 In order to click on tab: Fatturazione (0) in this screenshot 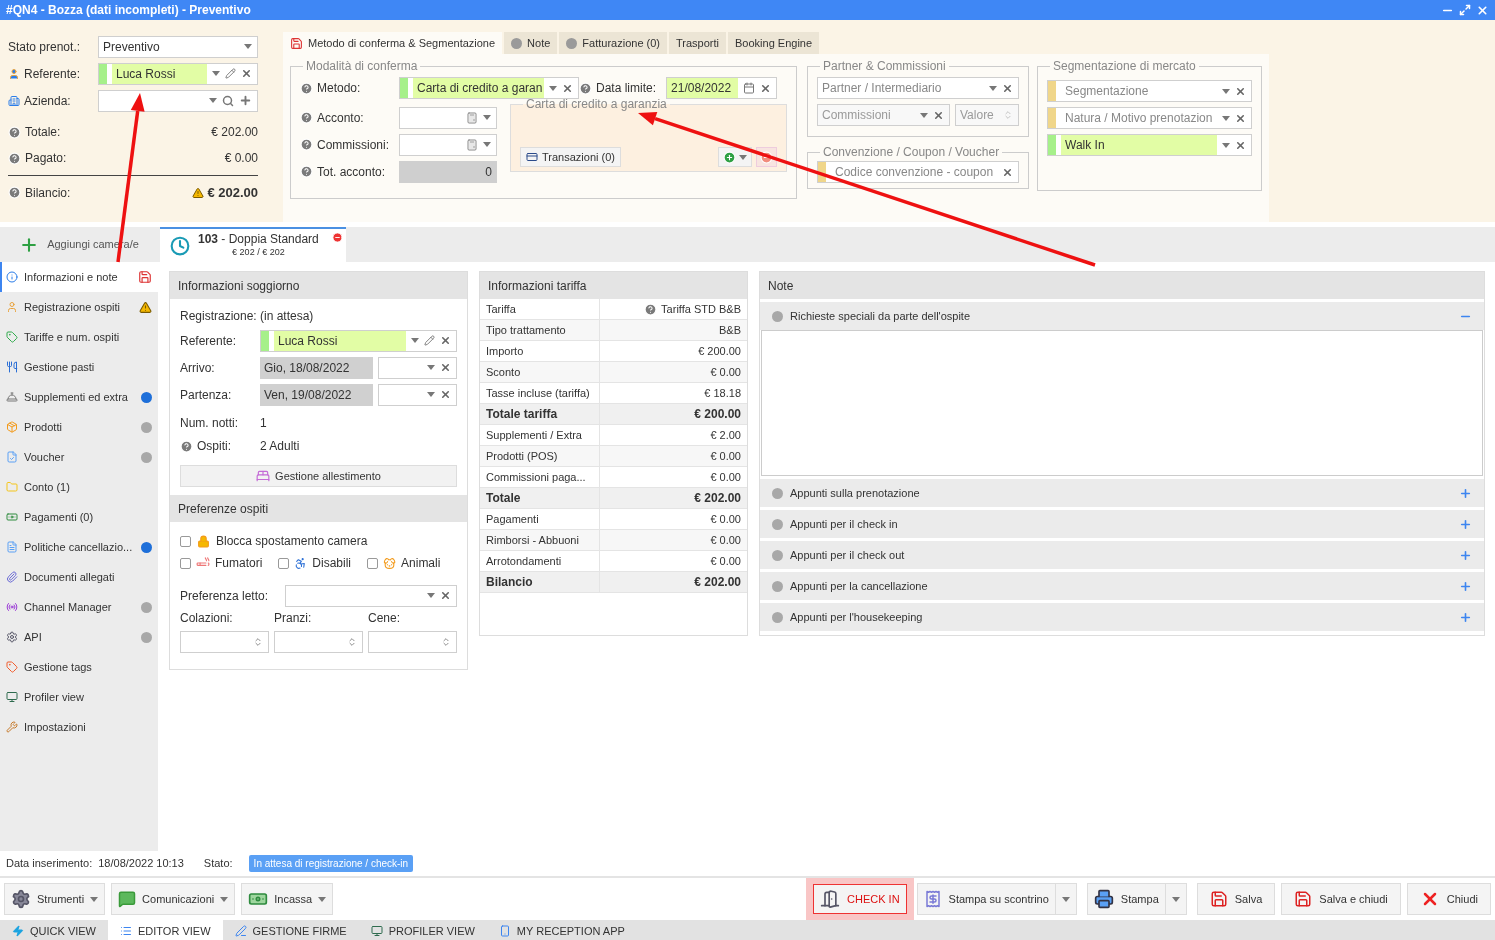, I will do `click(613, 43)`.